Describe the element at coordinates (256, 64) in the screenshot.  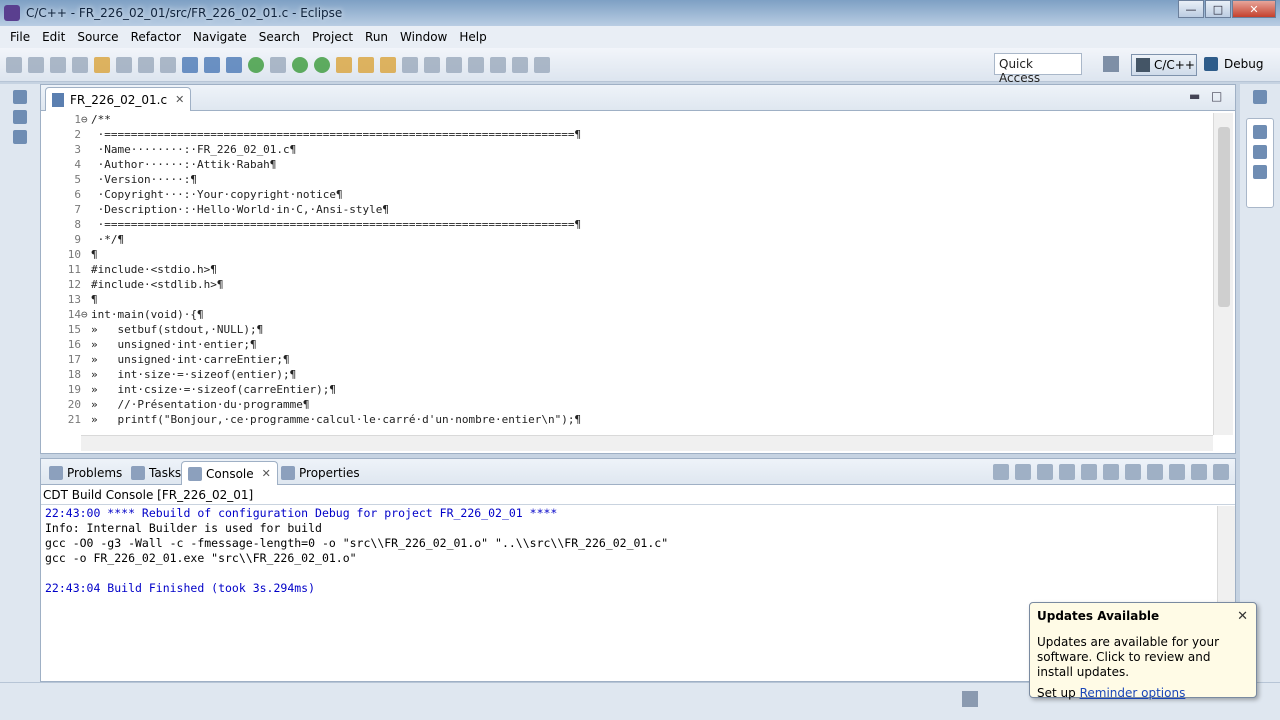
I see `debug-icon` at that location.